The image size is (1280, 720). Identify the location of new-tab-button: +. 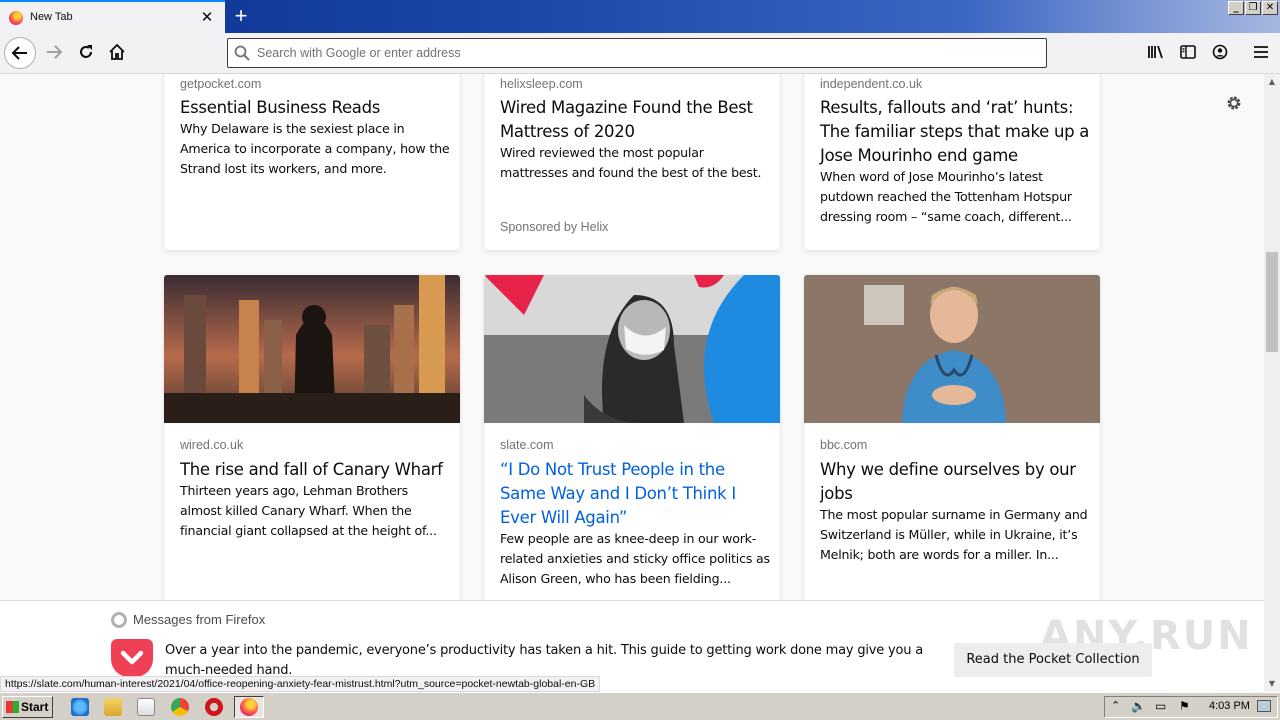
(241, 16).